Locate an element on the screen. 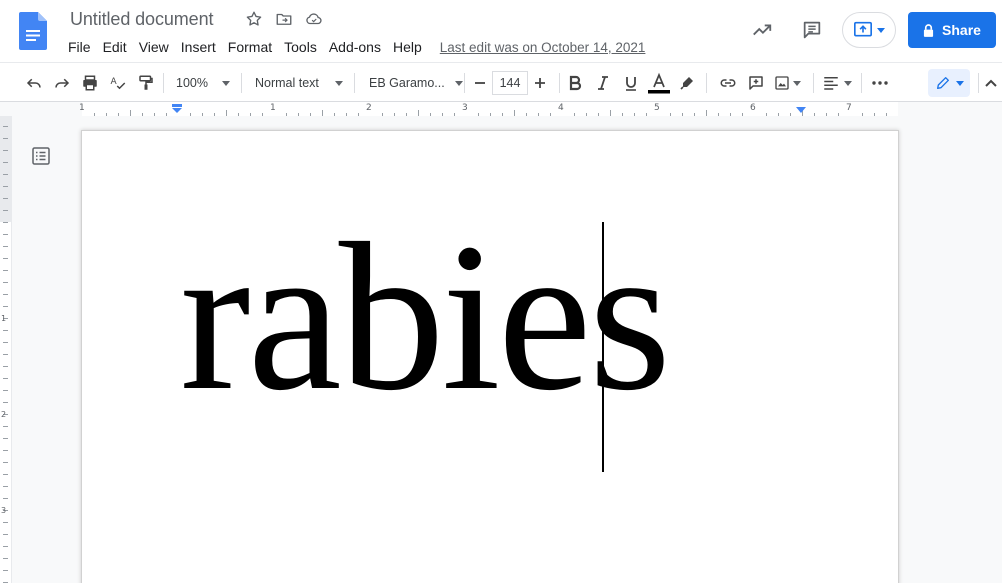  spellcheck-icon: A is located at coordinates (118, 83).